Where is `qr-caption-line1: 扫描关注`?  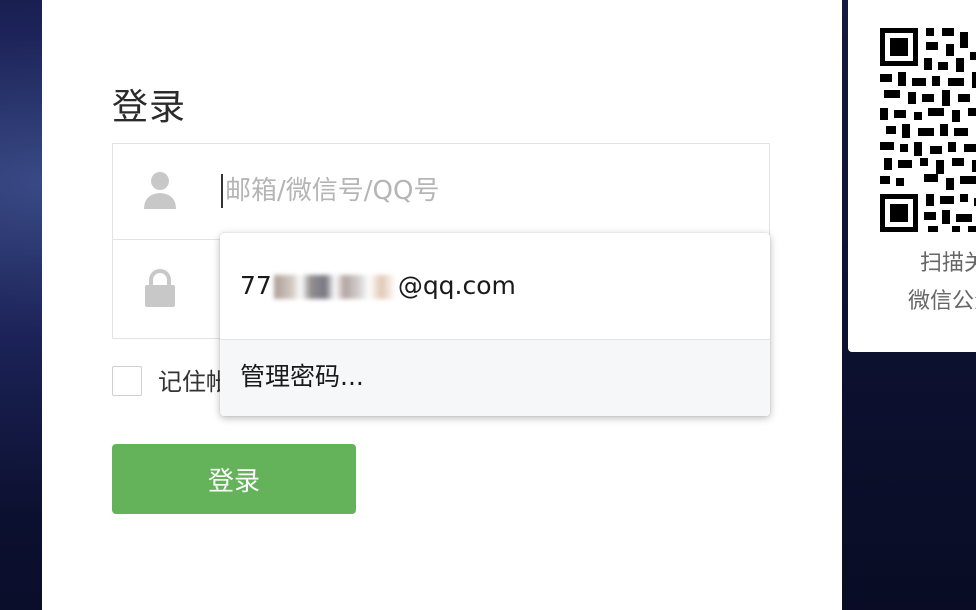
qr-caption-line1: 扫描关注 is located at coordinates (948, 263).